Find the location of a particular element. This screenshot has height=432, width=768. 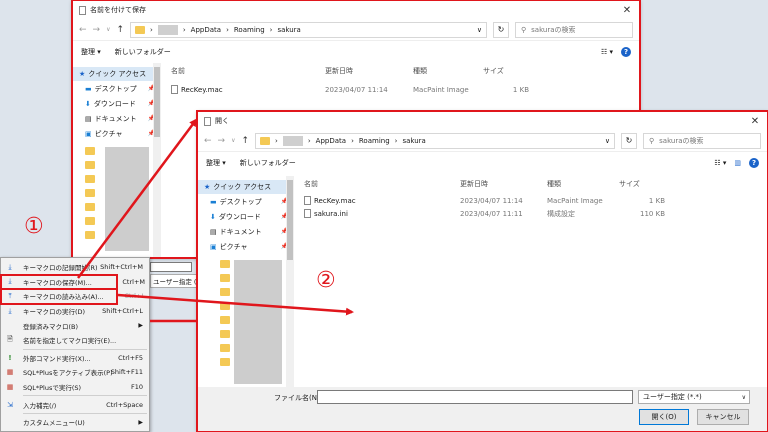

save-file-type-select: ユーザー指定 (*.*) is located at coordinates (174, 281).